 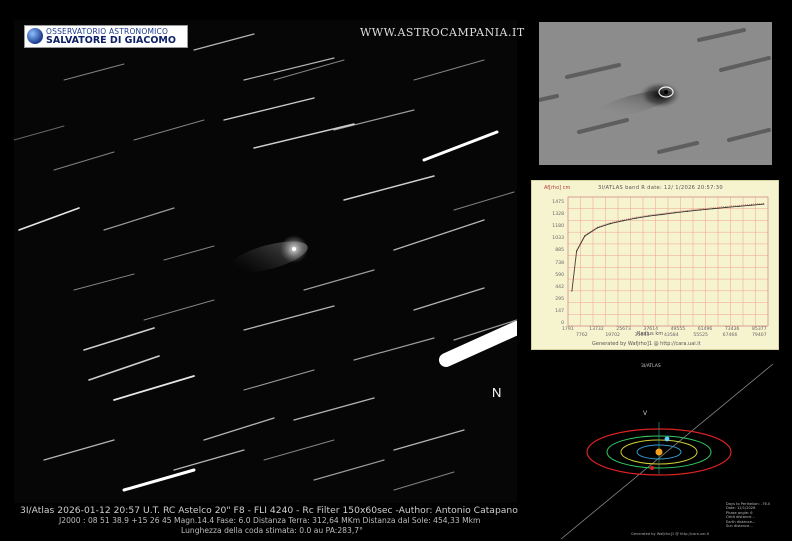 What do you see at coordinates (442, 32) in the screenshot?
I see `site-url: WWW.ASTROCAMPANIA.IT` at bounding box center [442, 32].